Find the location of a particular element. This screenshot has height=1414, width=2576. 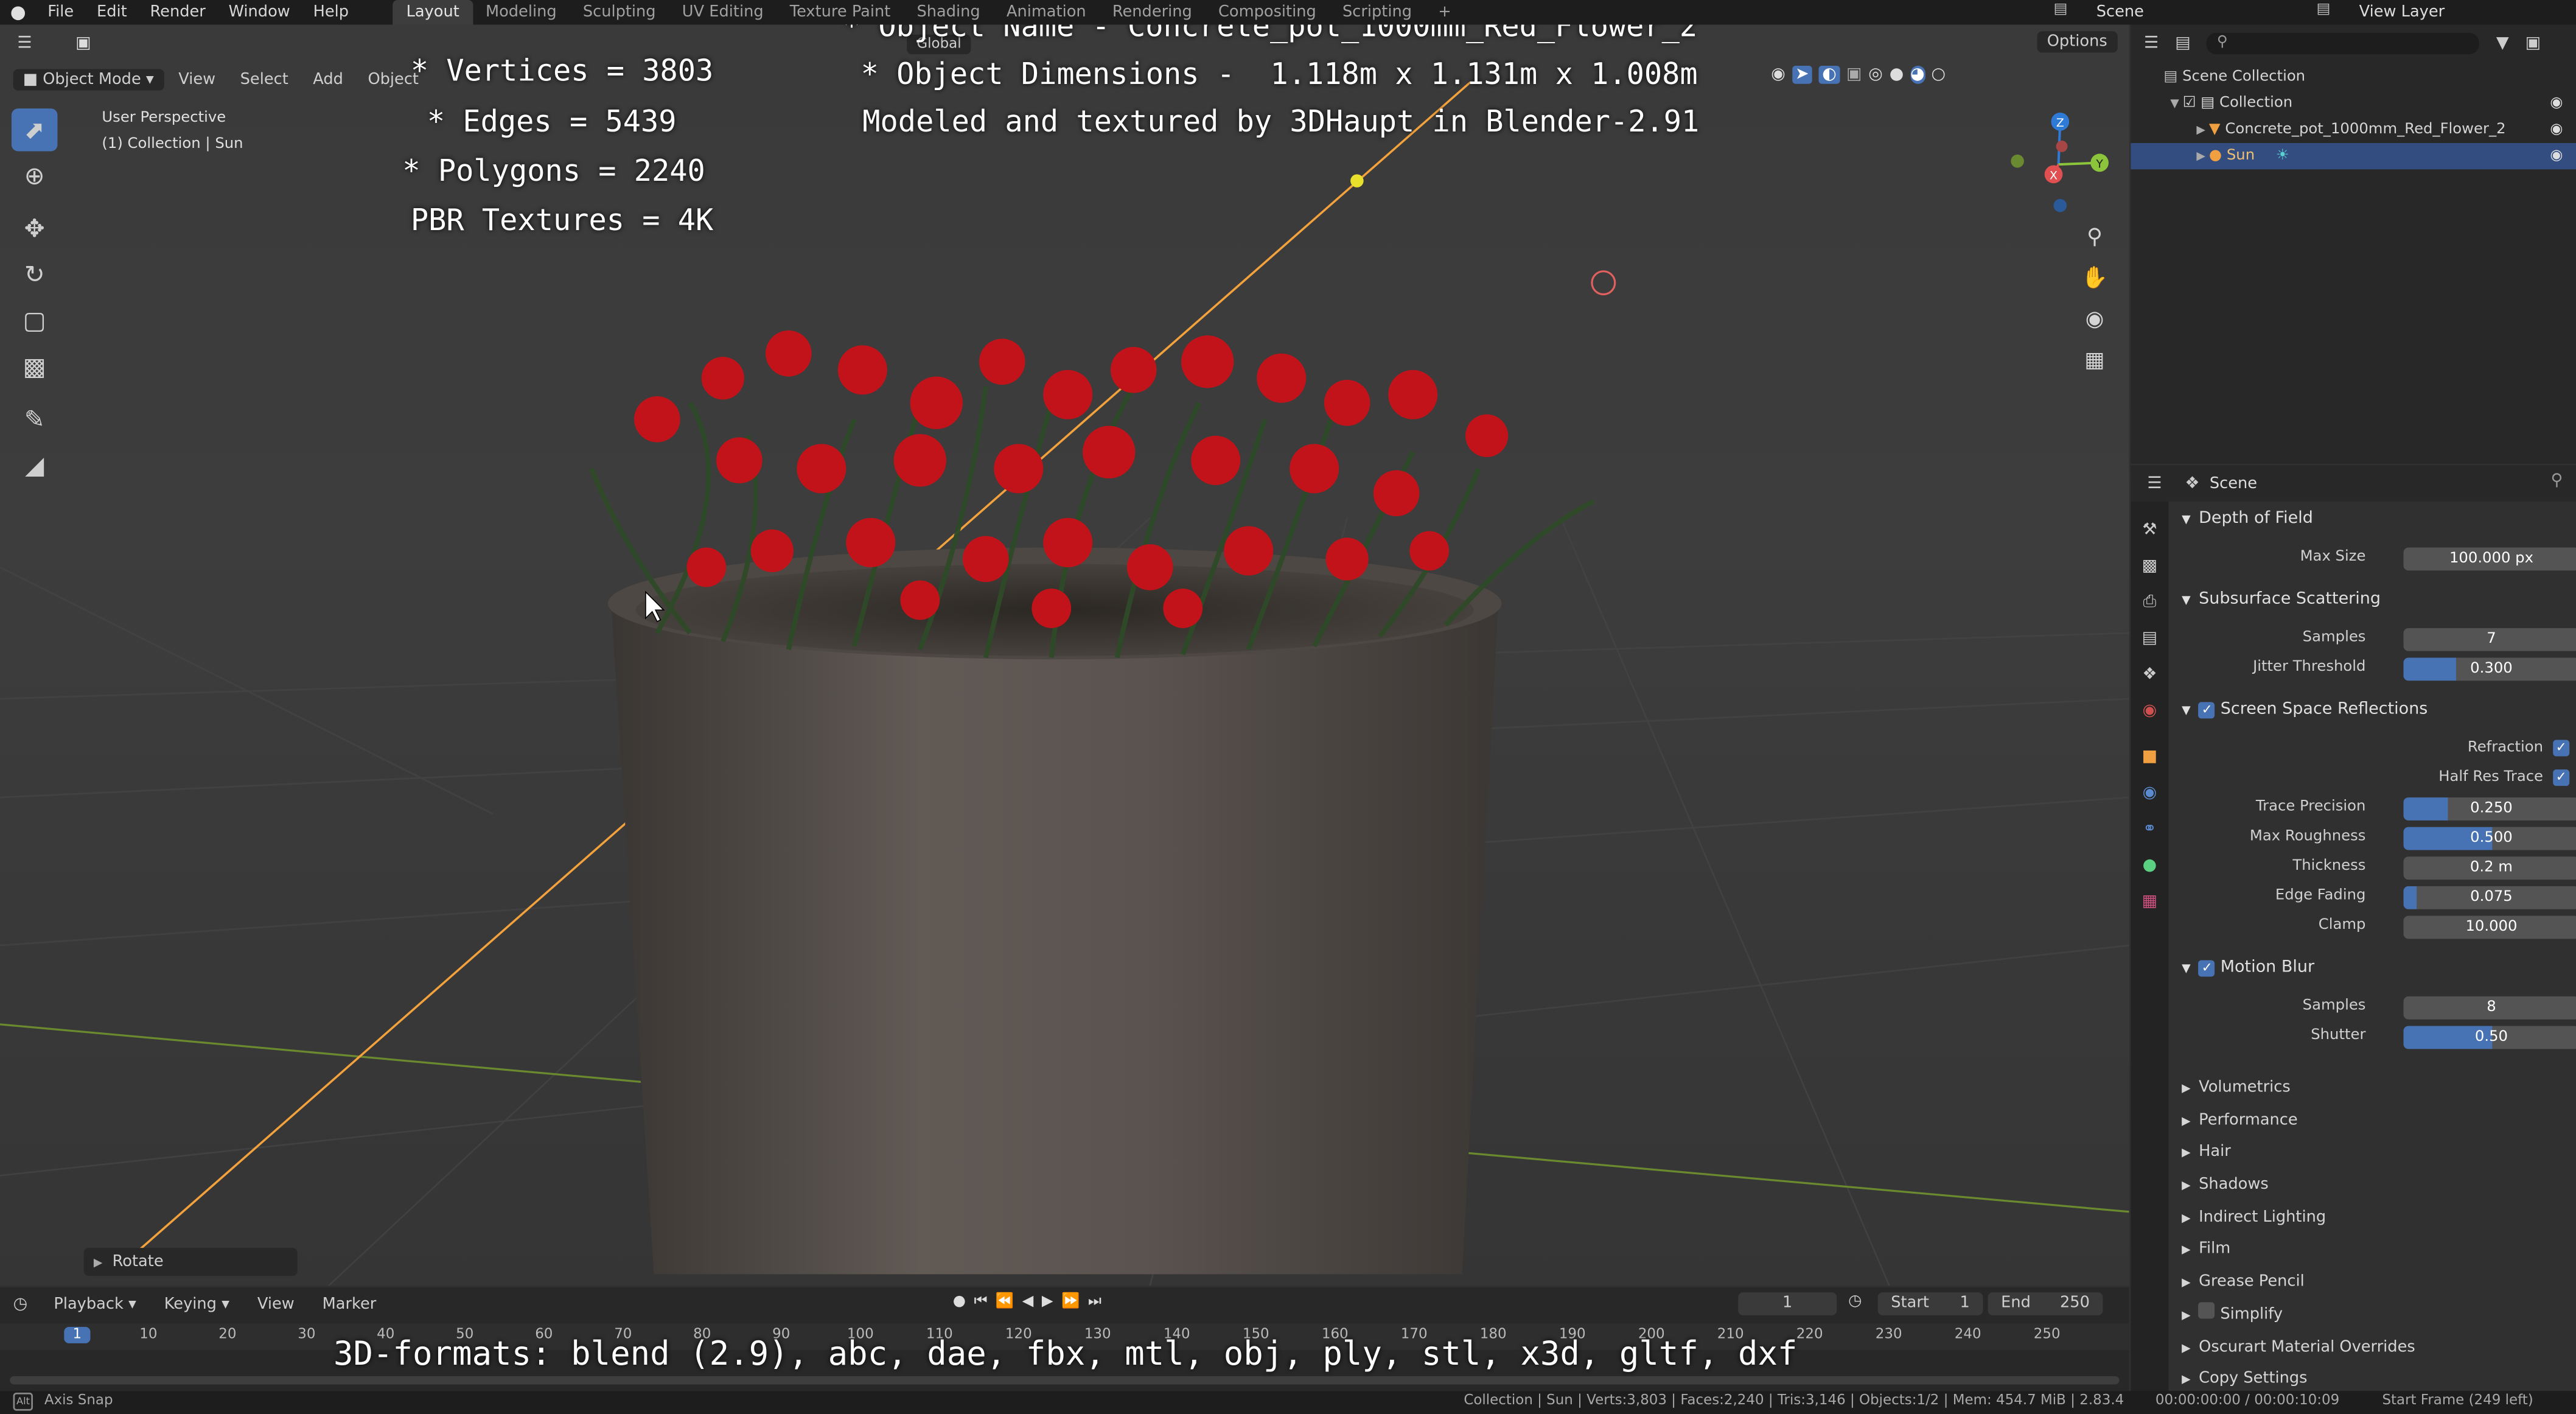

material-shading-icon: ◕ is located at coordinates (1917, 75).